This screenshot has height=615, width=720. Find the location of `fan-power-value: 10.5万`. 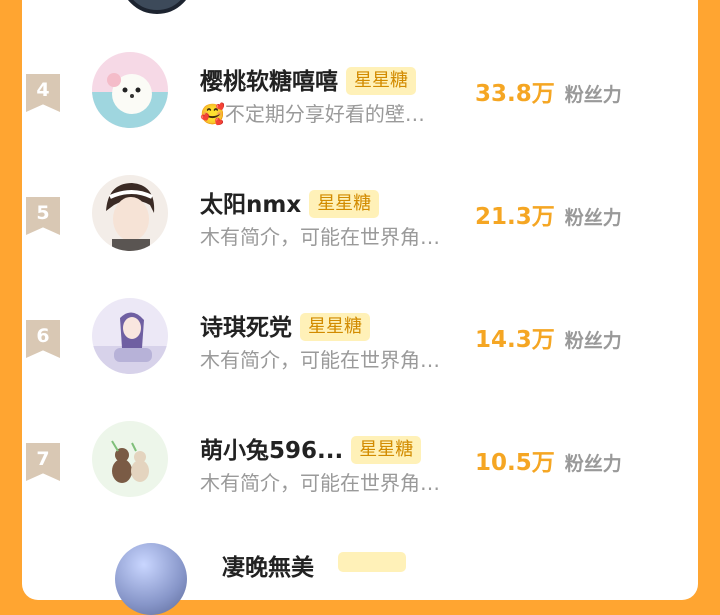

fan-power-value: 10.5万 is located at coordinates (515, 463).